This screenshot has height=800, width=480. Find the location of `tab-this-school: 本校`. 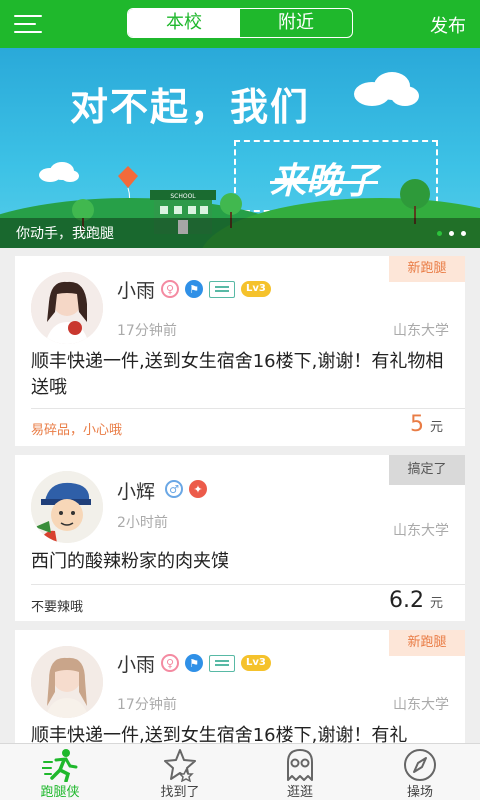

tab-this-school: 本校 is located at coordinates (184, 23).